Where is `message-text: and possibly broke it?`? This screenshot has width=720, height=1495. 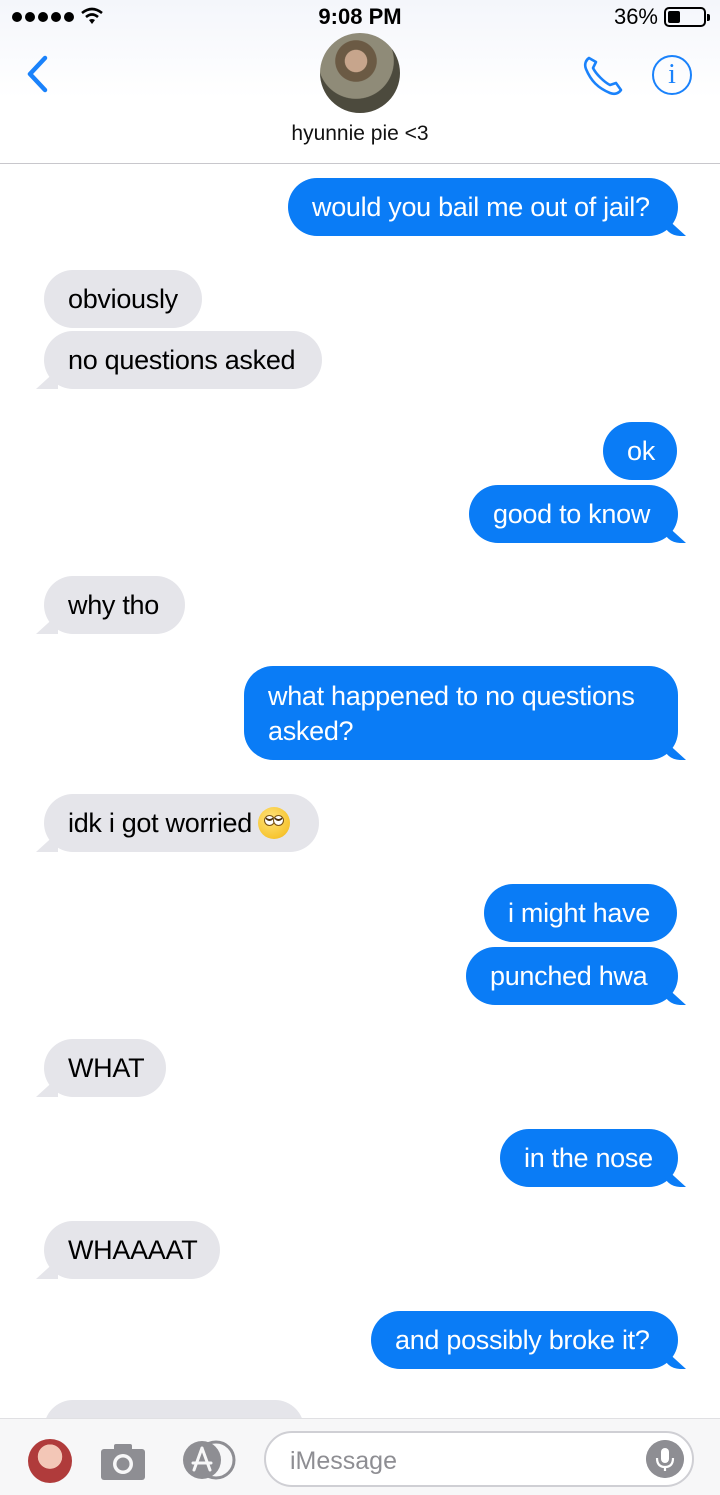 message-text: and possibly broke it? is located at coordinates (522, 1339).